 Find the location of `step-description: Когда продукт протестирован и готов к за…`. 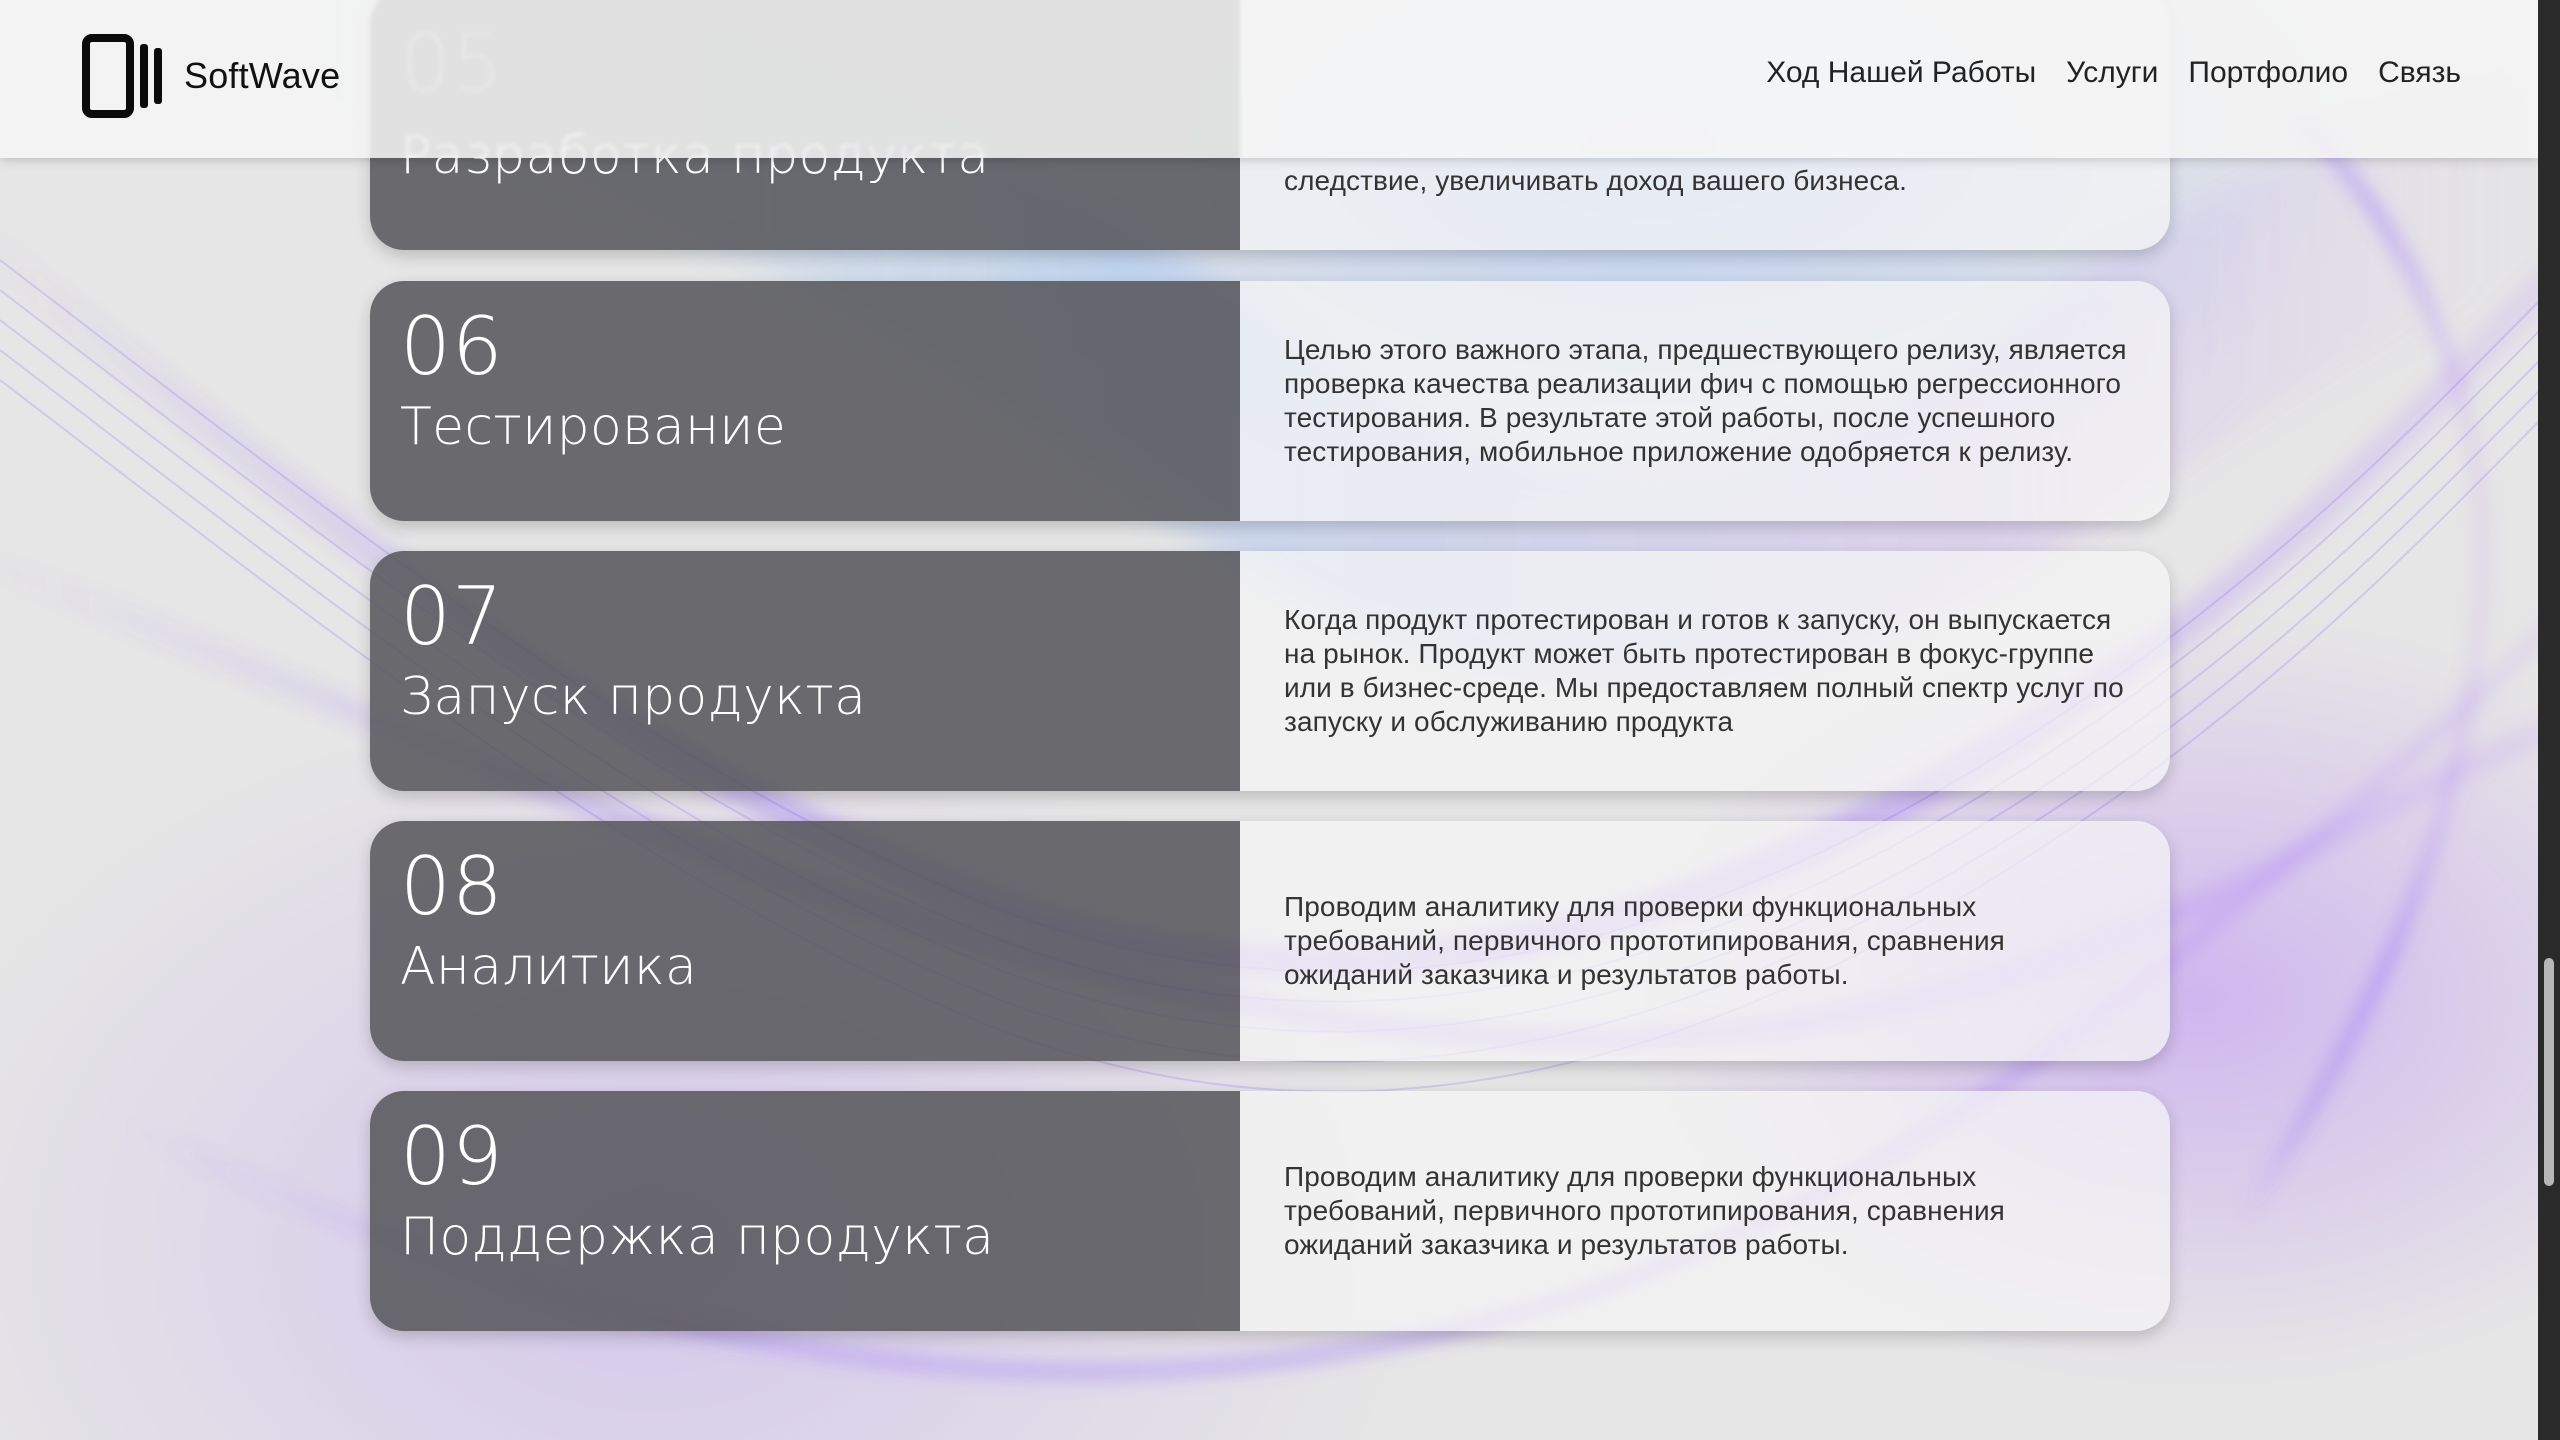

step-description: Когда продукт протестирован и готов к за… is located at coordinates (1704, 670).